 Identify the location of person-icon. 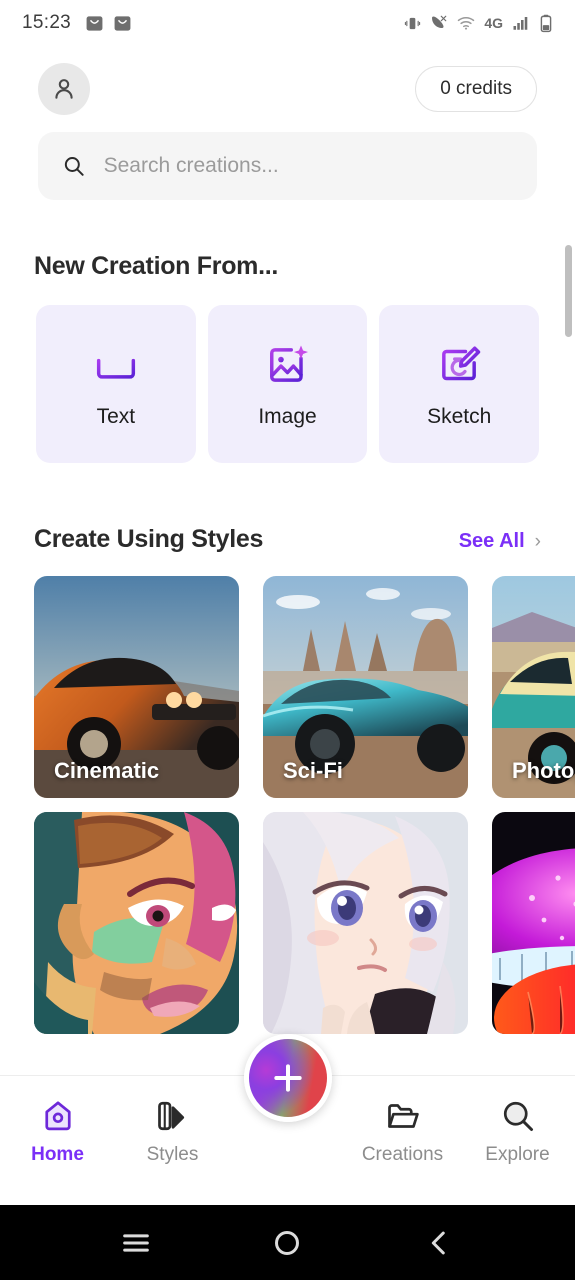
(64, 89).